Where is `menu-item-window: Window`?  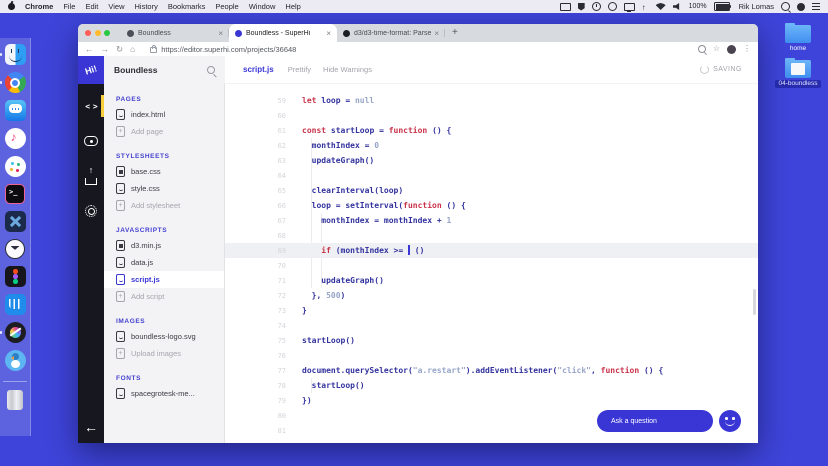 menu-item-window: Window is located at coordinates (262, 6).